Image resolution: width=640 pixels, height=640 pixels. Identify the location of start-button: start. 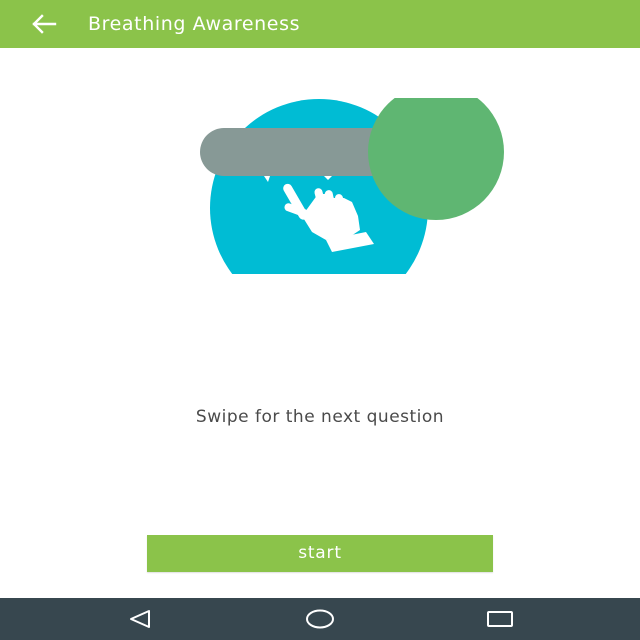
(320, 553).